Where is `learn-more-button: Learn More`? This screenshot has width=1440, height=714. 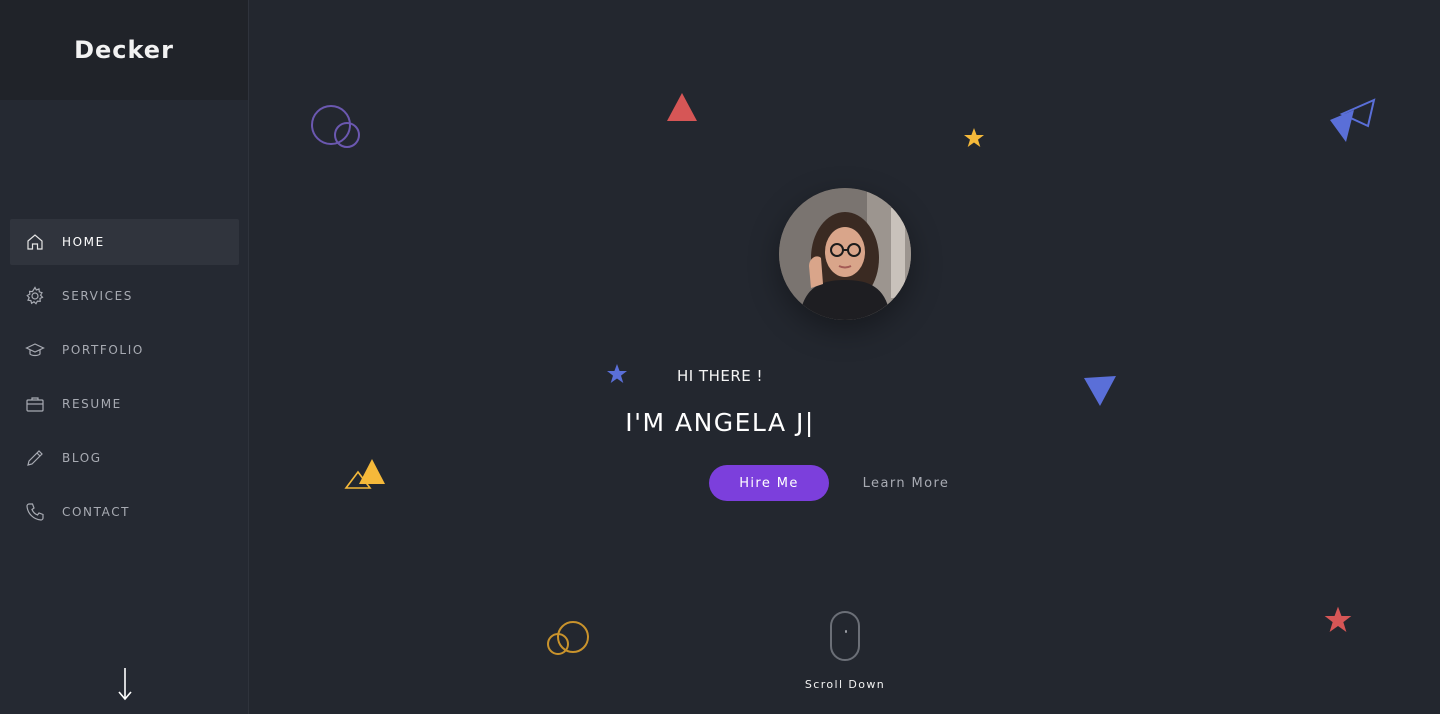
learn-more-button: Learn More is located at coordinates (906, 483).